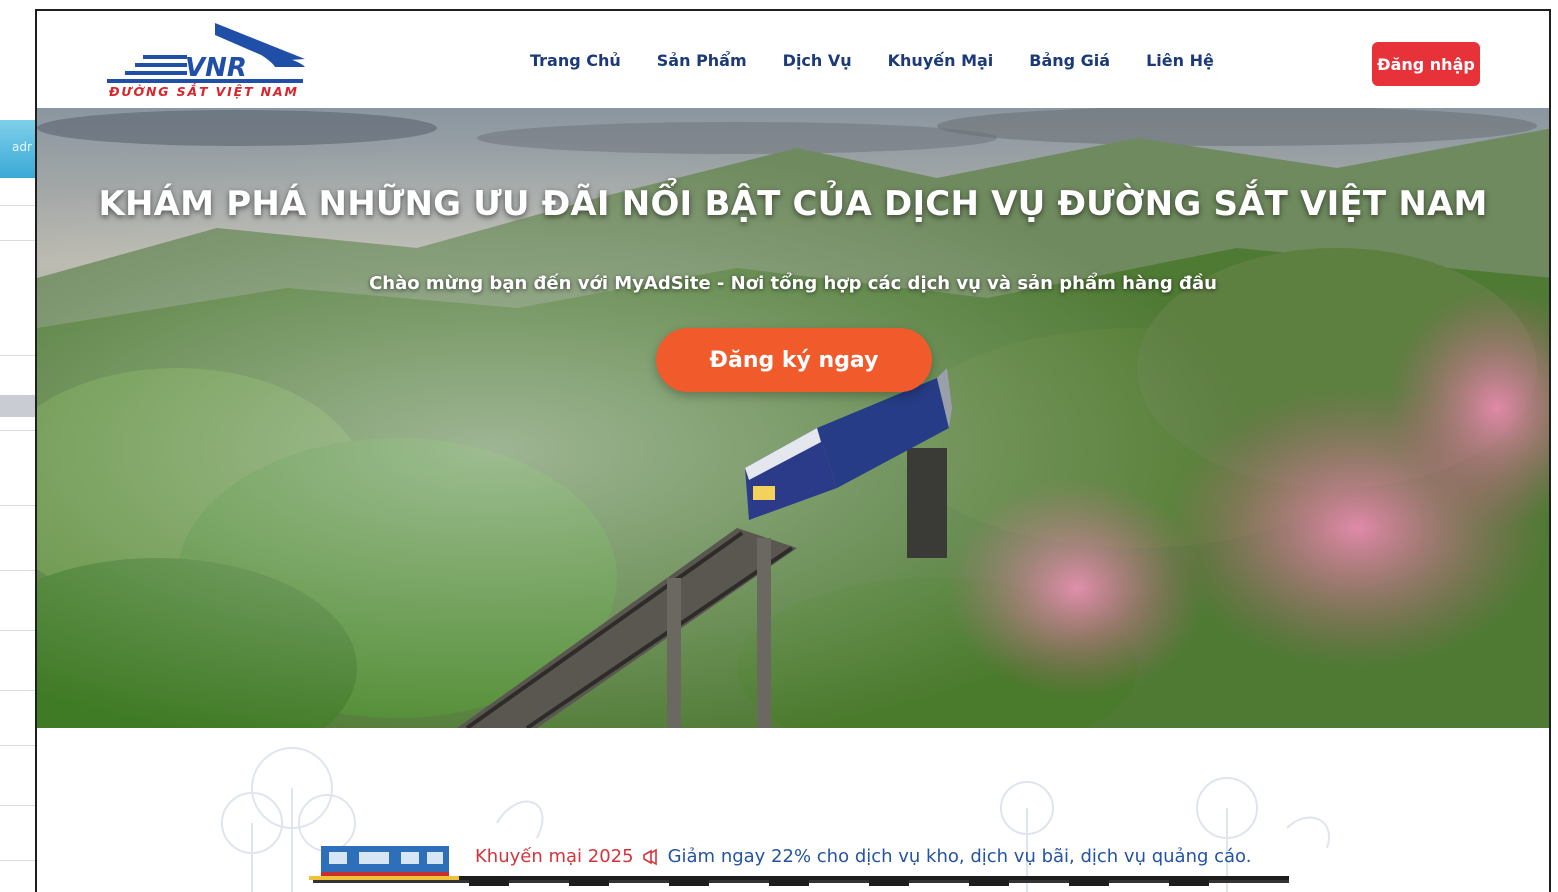 This screenshot has height=892, width=1558. I want to click on nav-item-san-pham: Sản Phẩm, so click(702, 60).